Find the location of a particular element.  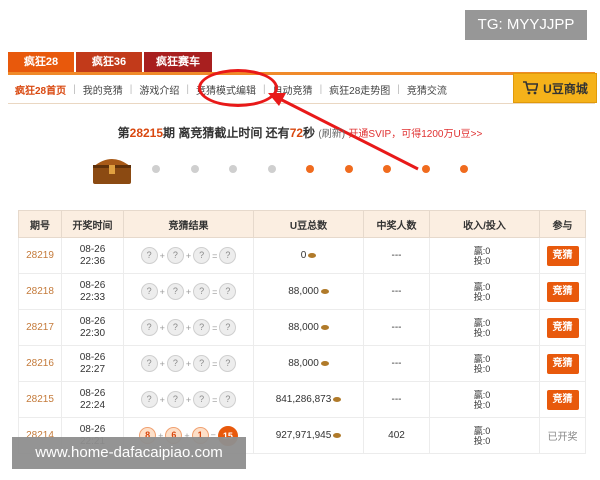

current-period: 28215 is located at coordinates (146, 133).